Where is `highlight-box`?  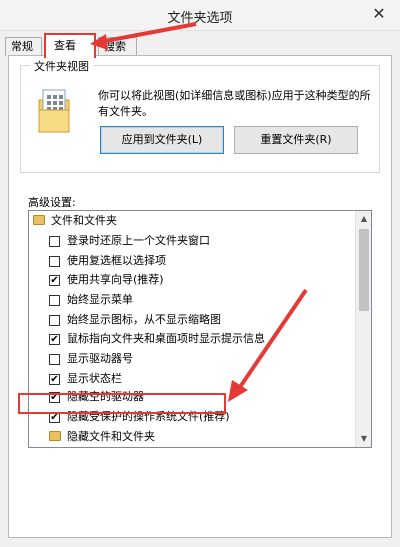
highlight-box is located at coordinates (122, 403).